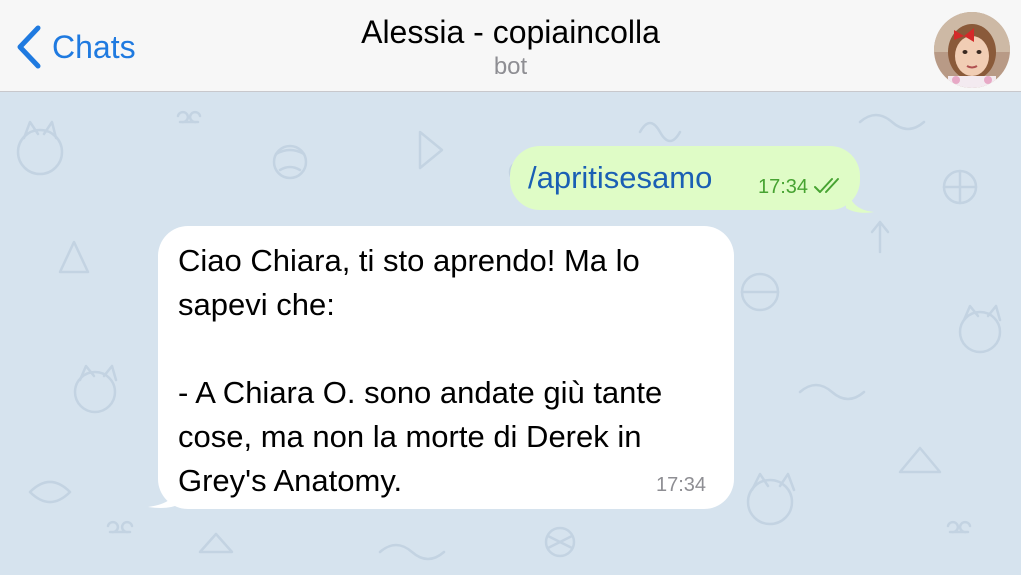  I want to click on double-check-icon, so click(826, 185).